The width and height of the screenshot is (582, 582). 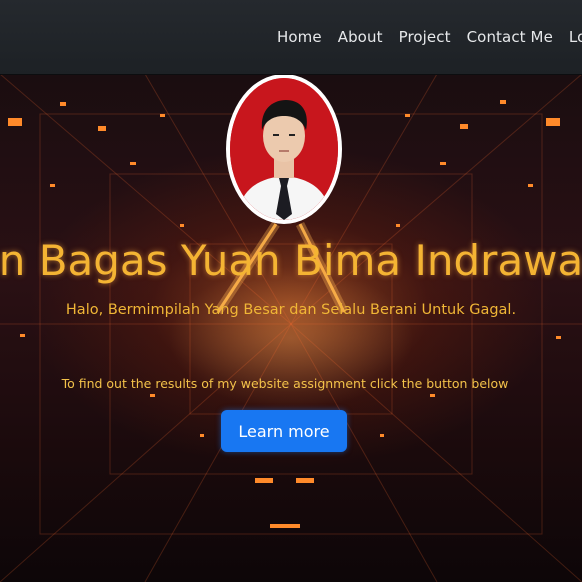 What do you see at coordinates (299, 37) in the screenshot?
I see `nav-link-home: Home` at bounding box center [299, 37].